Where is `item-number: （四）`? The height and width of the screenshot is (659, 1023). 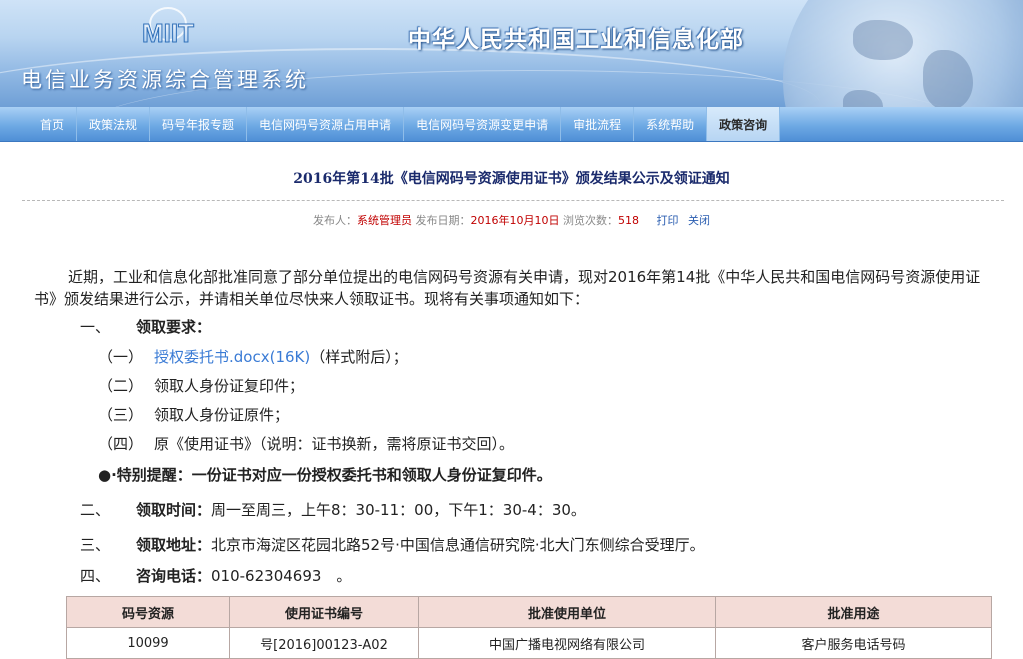
item-number: （四） is located at coordinates (121, 444).